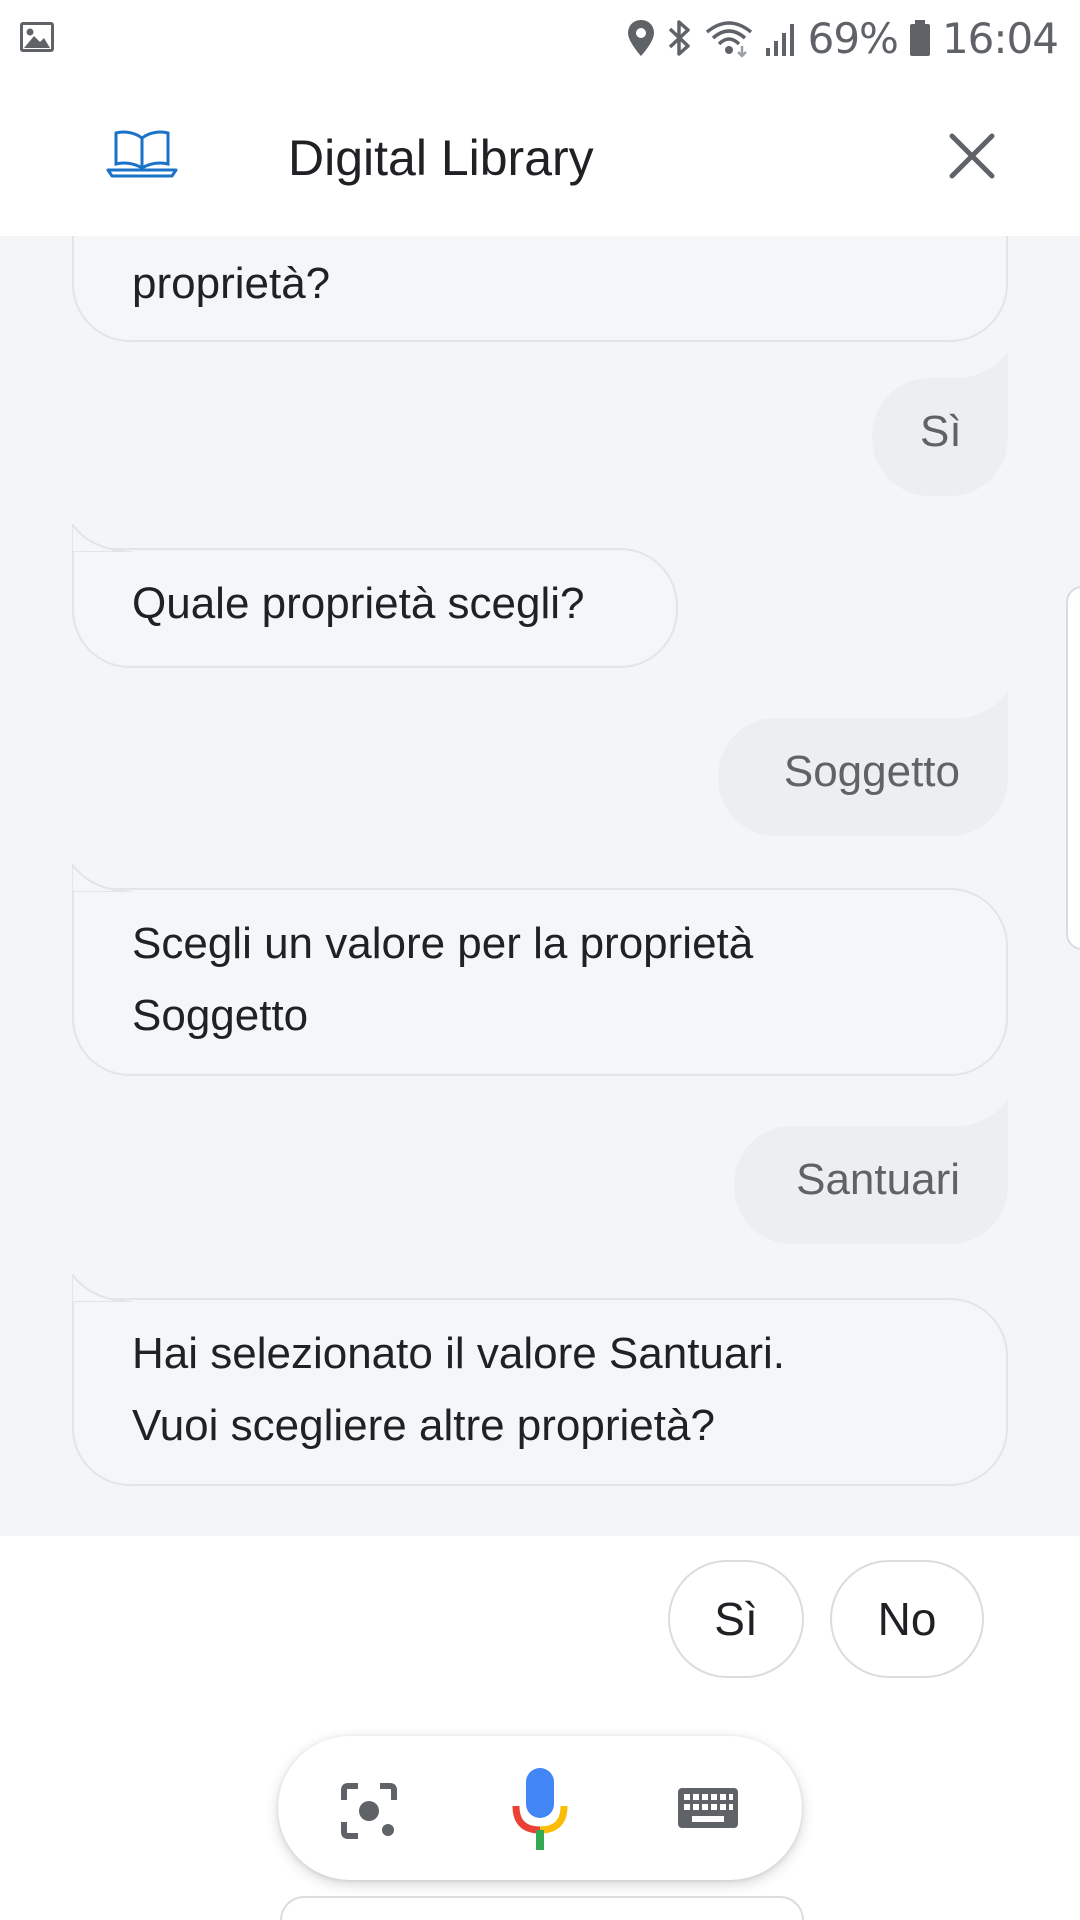  What do you see at coordinates (540, 1812) in the screenshot?
I see `mic-icon` at bounding box center [540, 1812].